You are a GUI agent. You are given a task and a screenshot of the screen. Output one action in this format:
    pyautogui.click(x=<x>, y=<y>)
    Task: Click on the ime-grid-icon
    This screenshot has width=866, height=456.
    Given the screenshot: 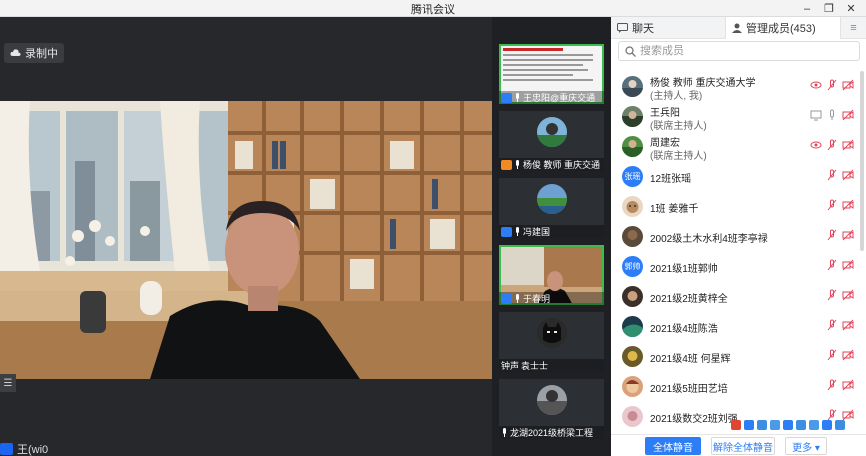 What is the action you would take?
    pyautogui.click(x=840, y=425)
    